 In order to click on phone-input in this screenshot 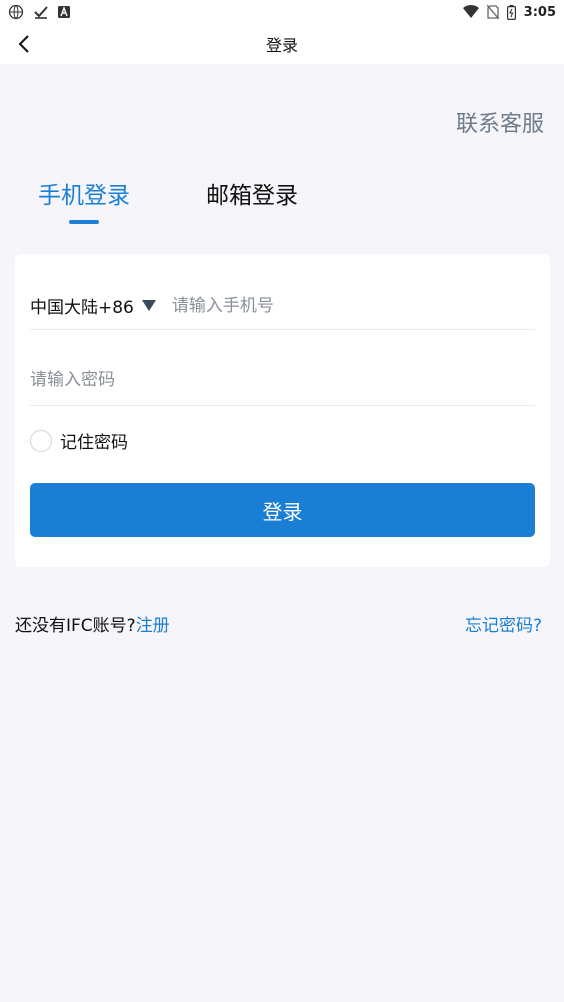, I will do `click(353, 305)`.